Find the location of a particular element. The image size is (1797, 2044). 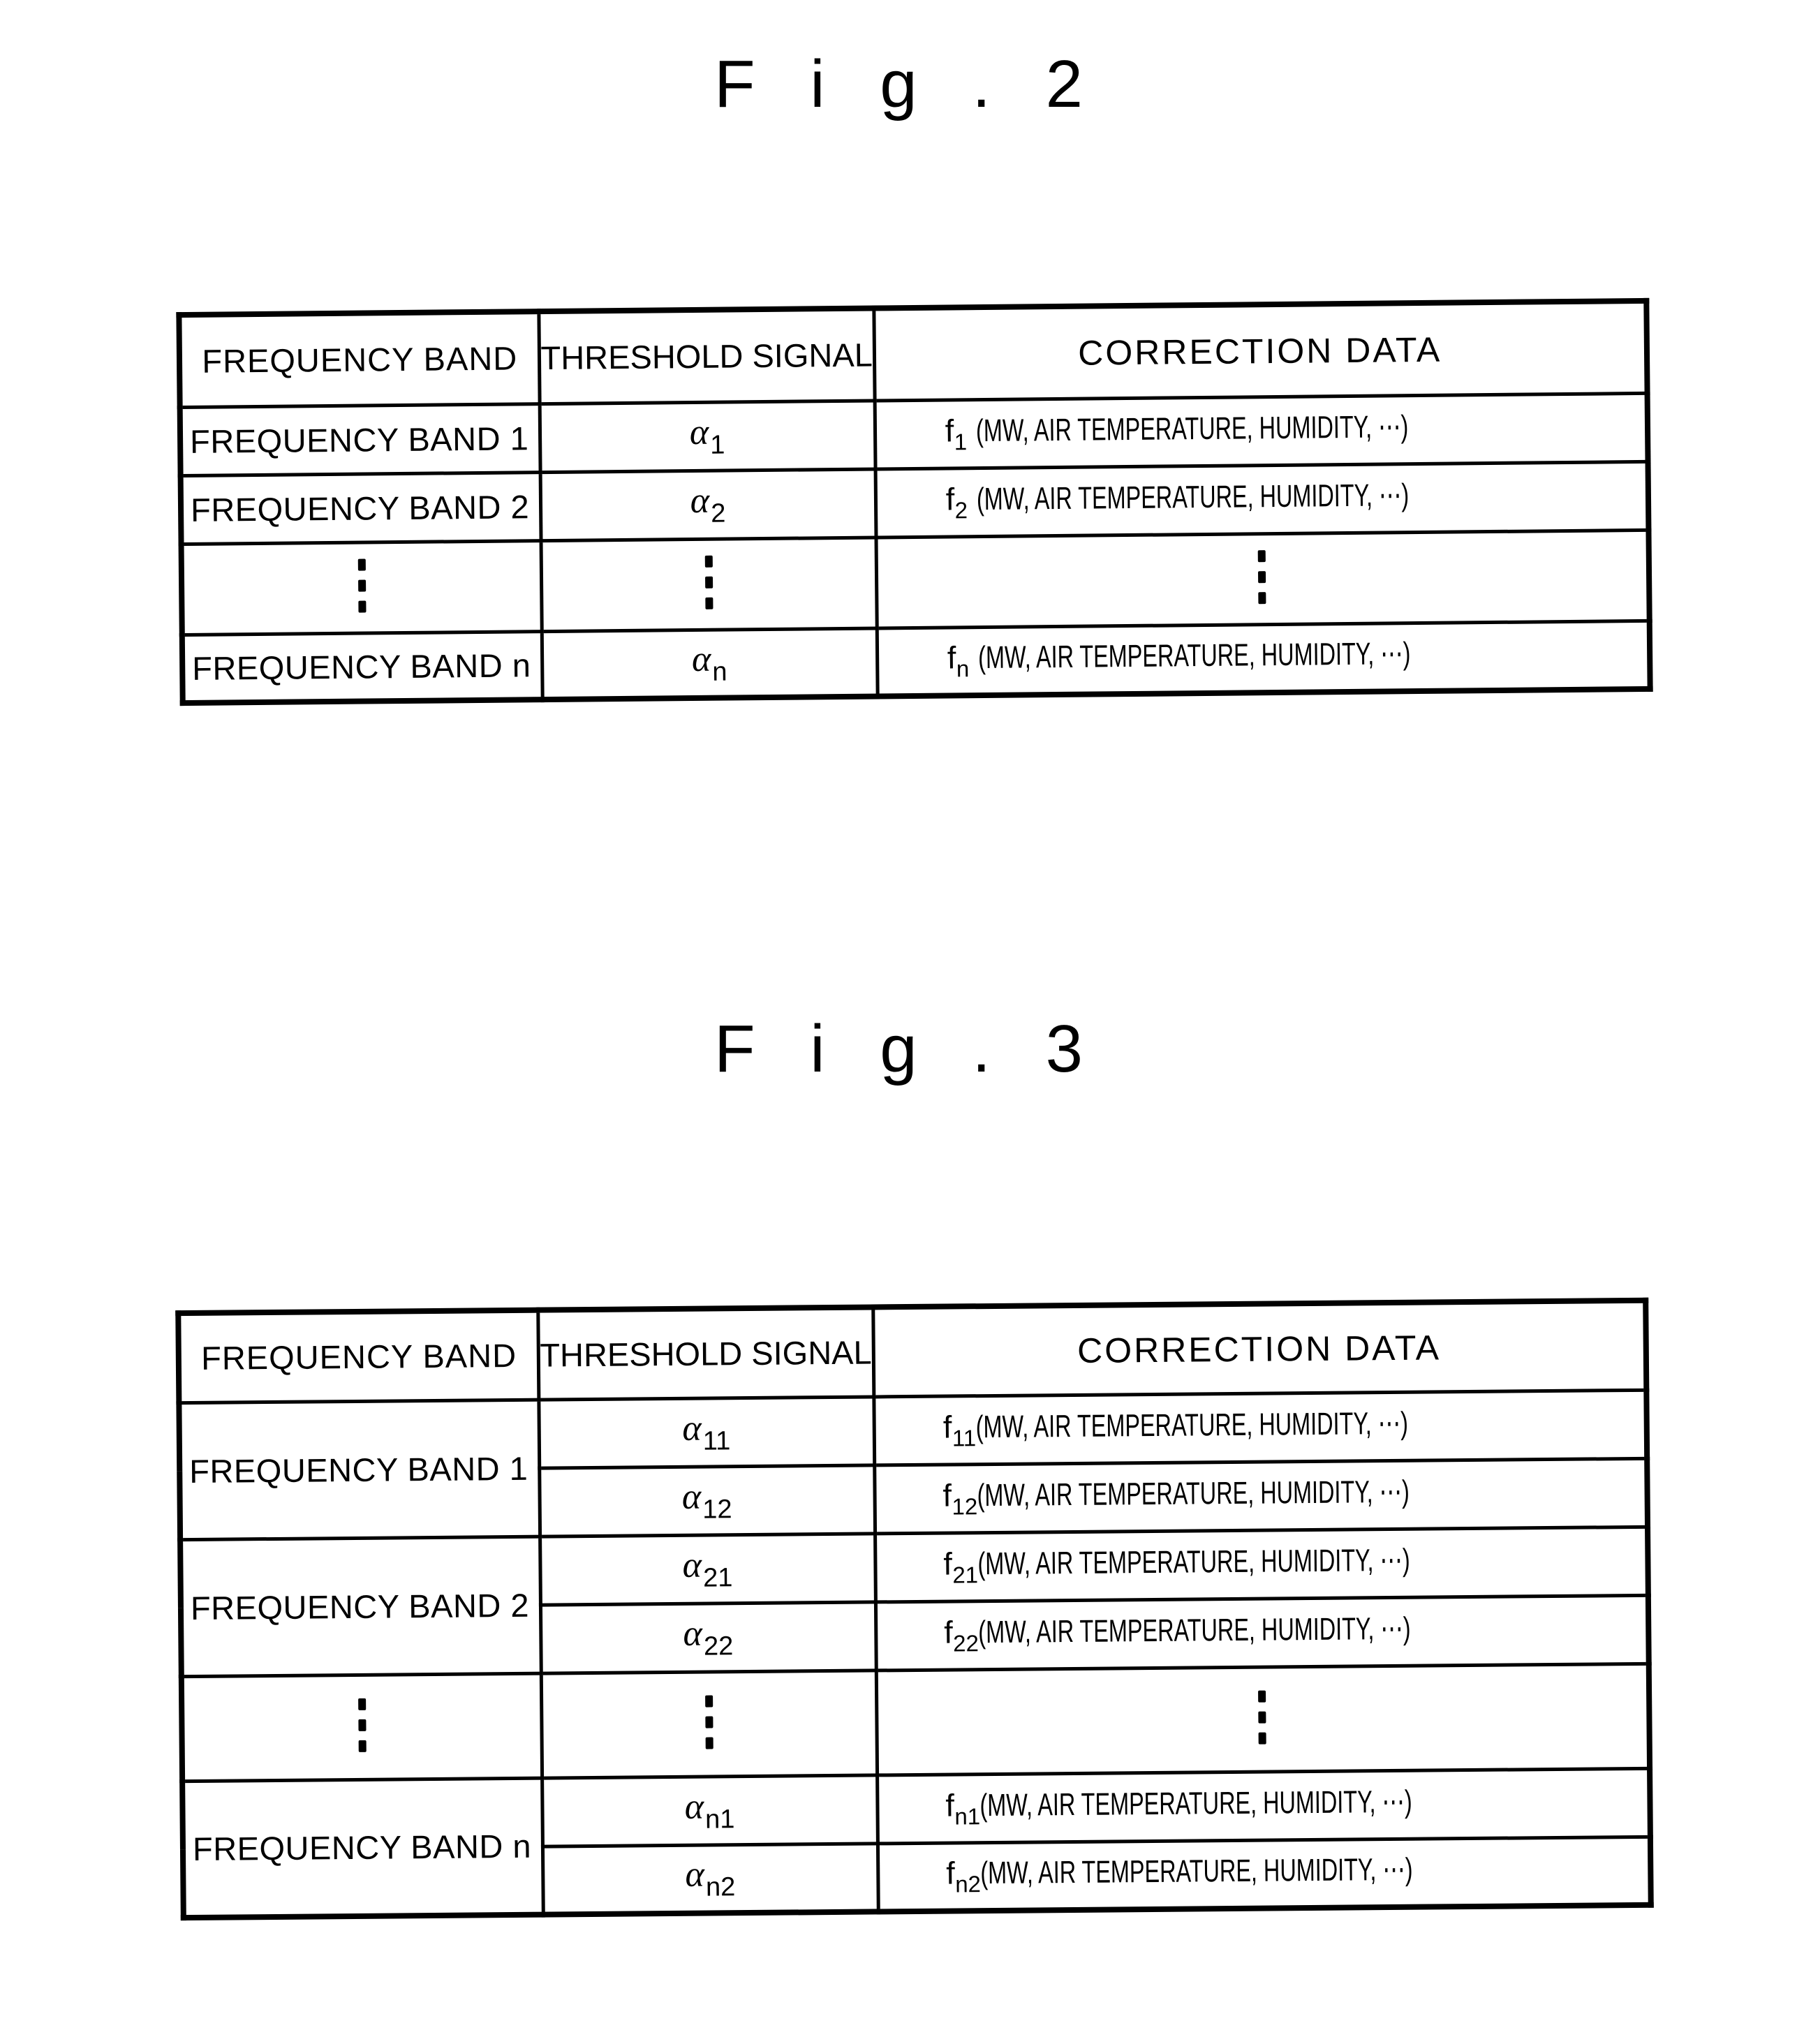

alpha-subscript: 22 is located at coordinates (718, 1646).